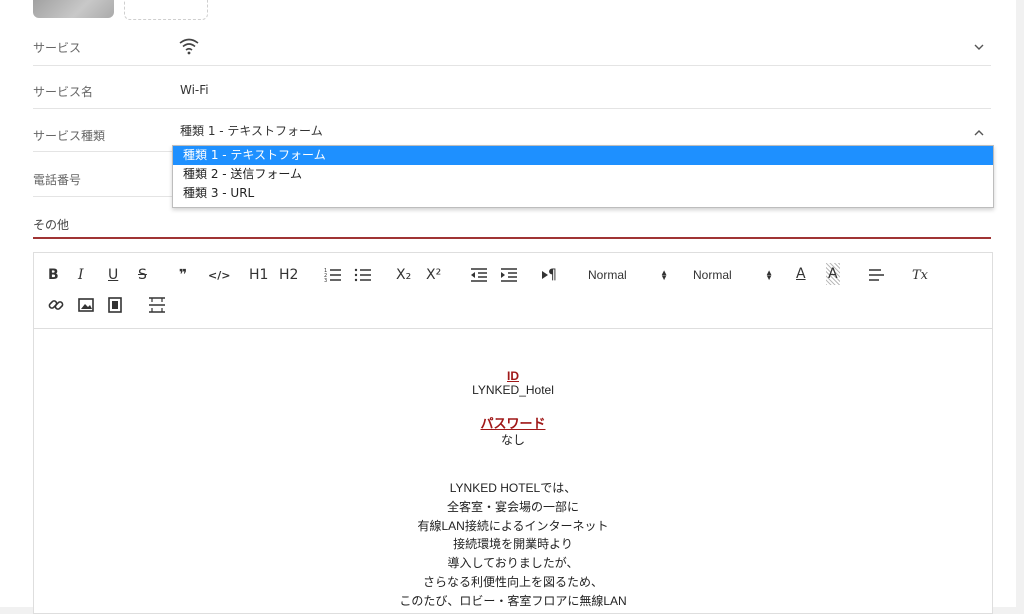 Image resolution: width=1024 pixels, height=614 pixels. I want to click on chevron-down-icon, so click(979, 47).